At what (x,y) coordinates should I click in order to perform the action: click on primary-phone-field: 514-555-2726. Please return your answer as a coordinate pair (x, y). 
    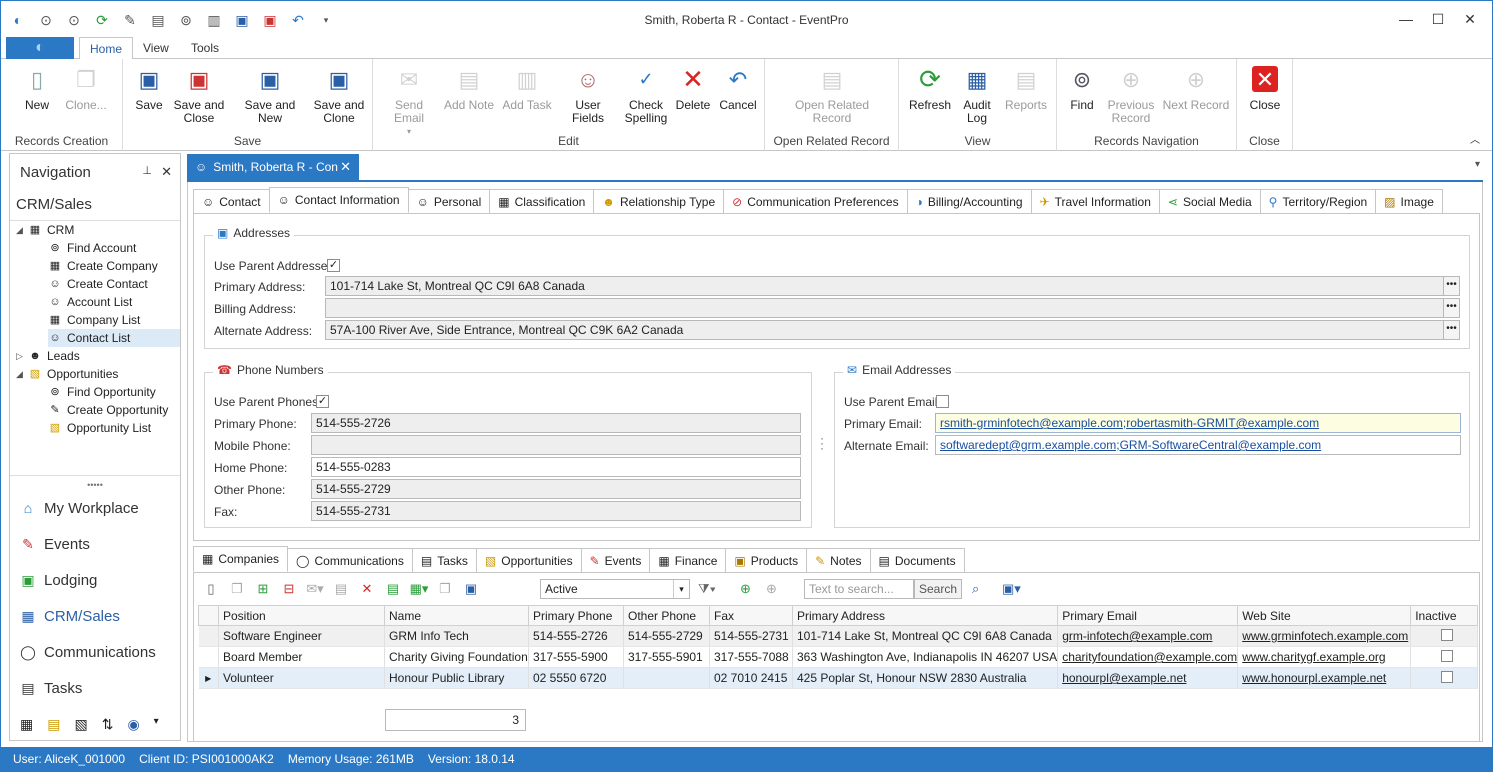
    Looking at the image, I should click on (556, 423).